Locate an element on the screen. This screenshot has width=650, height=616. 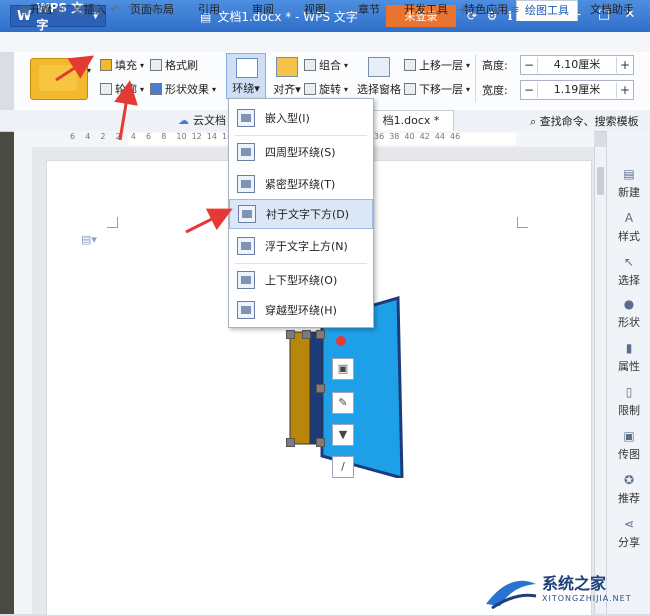
watermark: 系统之家 XITONGZHIJIA.NET is located at coordinates (565, 588).